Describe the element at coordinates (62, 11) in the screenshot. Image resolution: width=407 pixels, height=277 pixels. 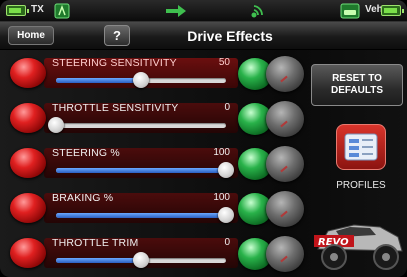
I see `transmitter-icon` at that location.